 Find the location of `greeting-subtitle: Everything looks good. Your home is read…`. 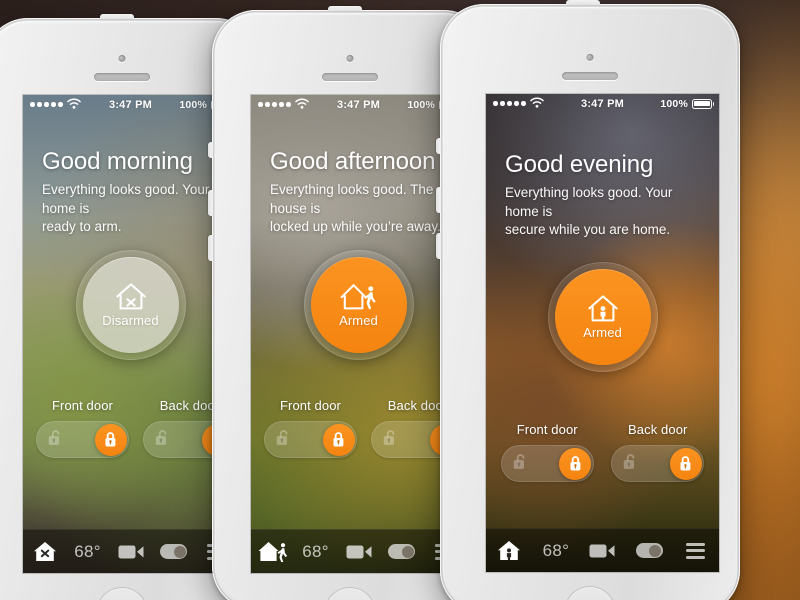

greeting-subtitle: Everything looks good. Your home is read… is located at coordinates (126, 208).